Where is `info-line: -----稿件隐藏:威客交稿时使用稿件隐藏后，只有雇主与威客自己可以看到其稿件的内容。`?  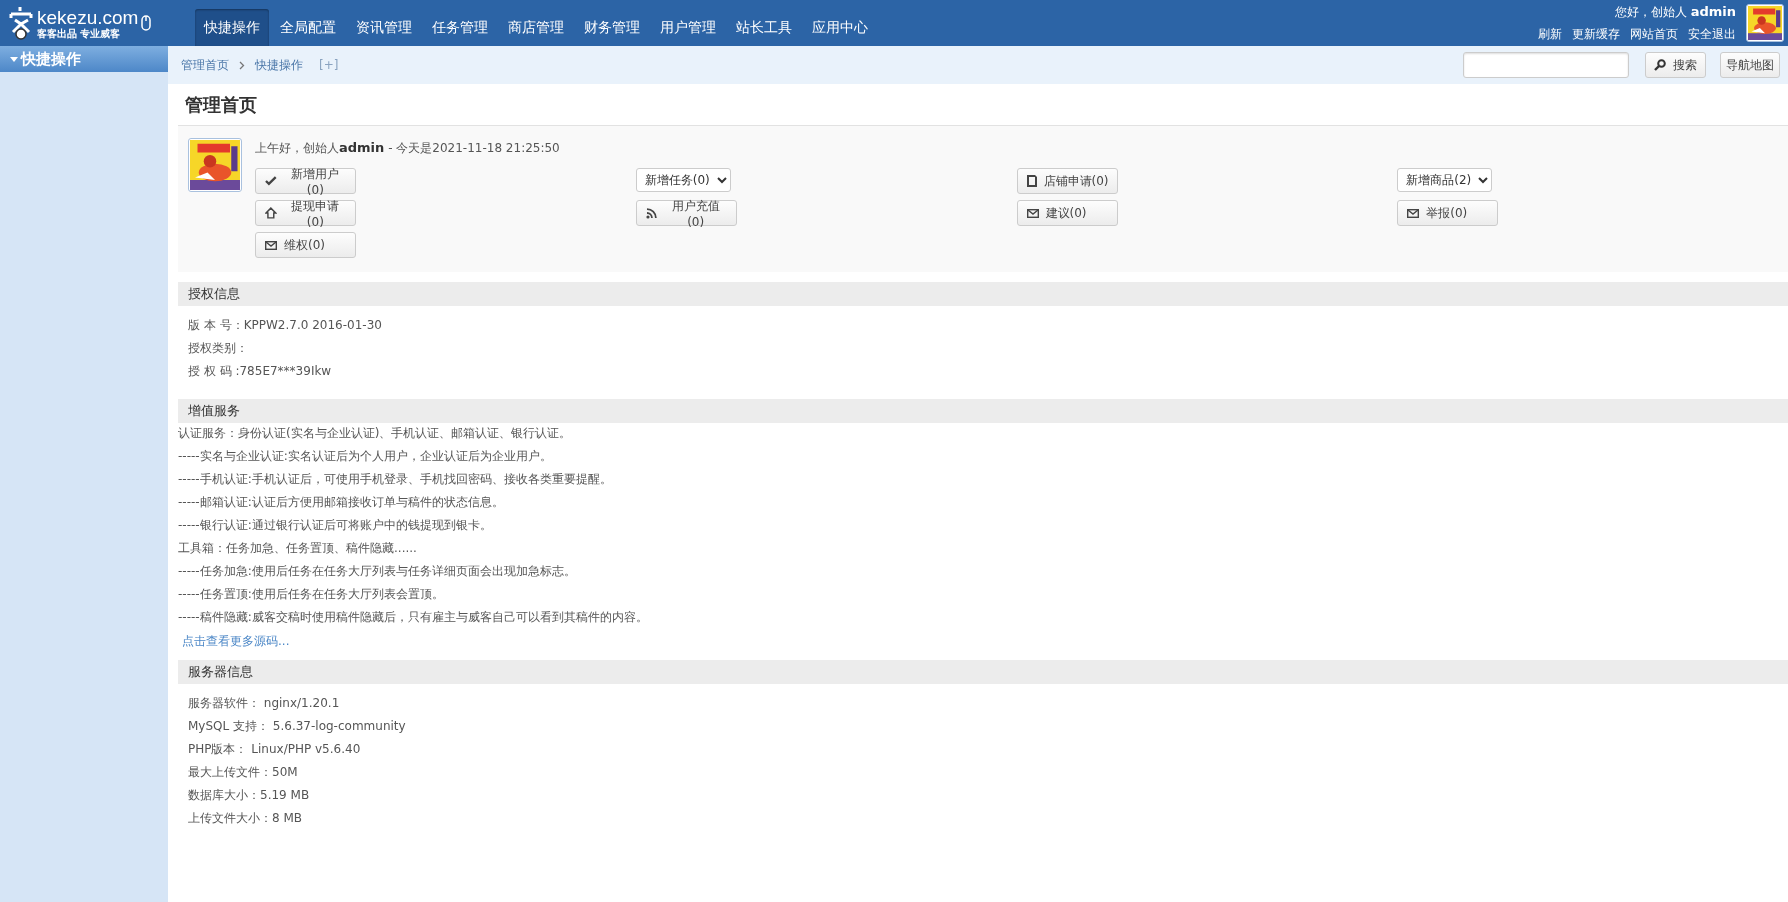 info-line: -----稿件隐藏:威客交稿时使用稿件隐藏后，只有雇主与威客自己可以看到其稿件的内容。 is located at coordinates (413, 617).